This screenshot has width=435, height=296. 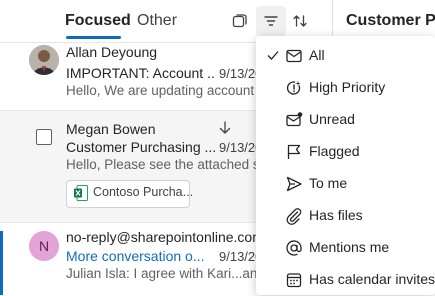 What do you see at coordinates (390, 20) in the screenshot?
I see `reading-pane-title: Customer Pu` at bounding box center [390, 20].